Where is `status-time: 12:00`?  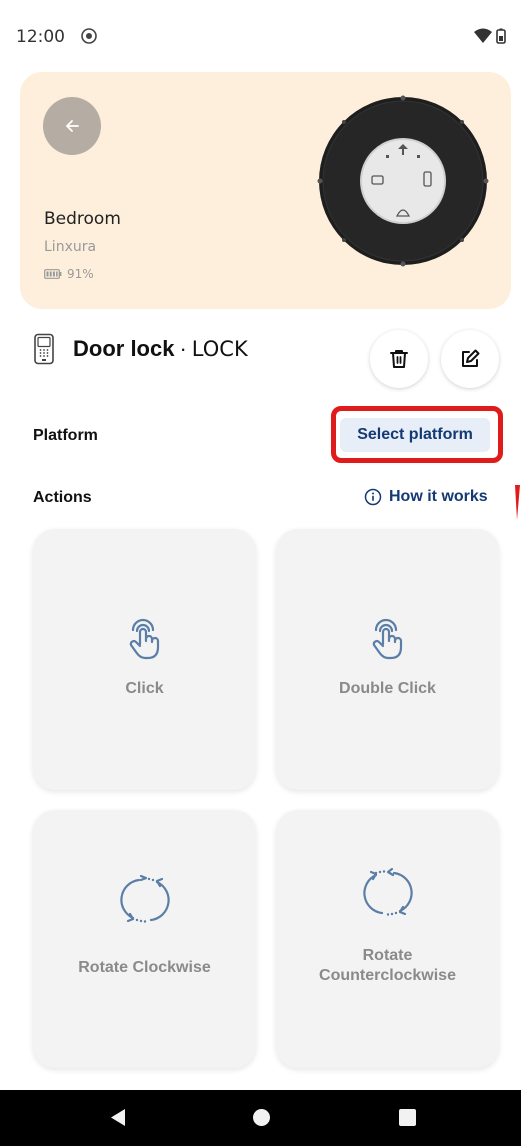
status-time: 12:00 is located at coordinates (40, 37).